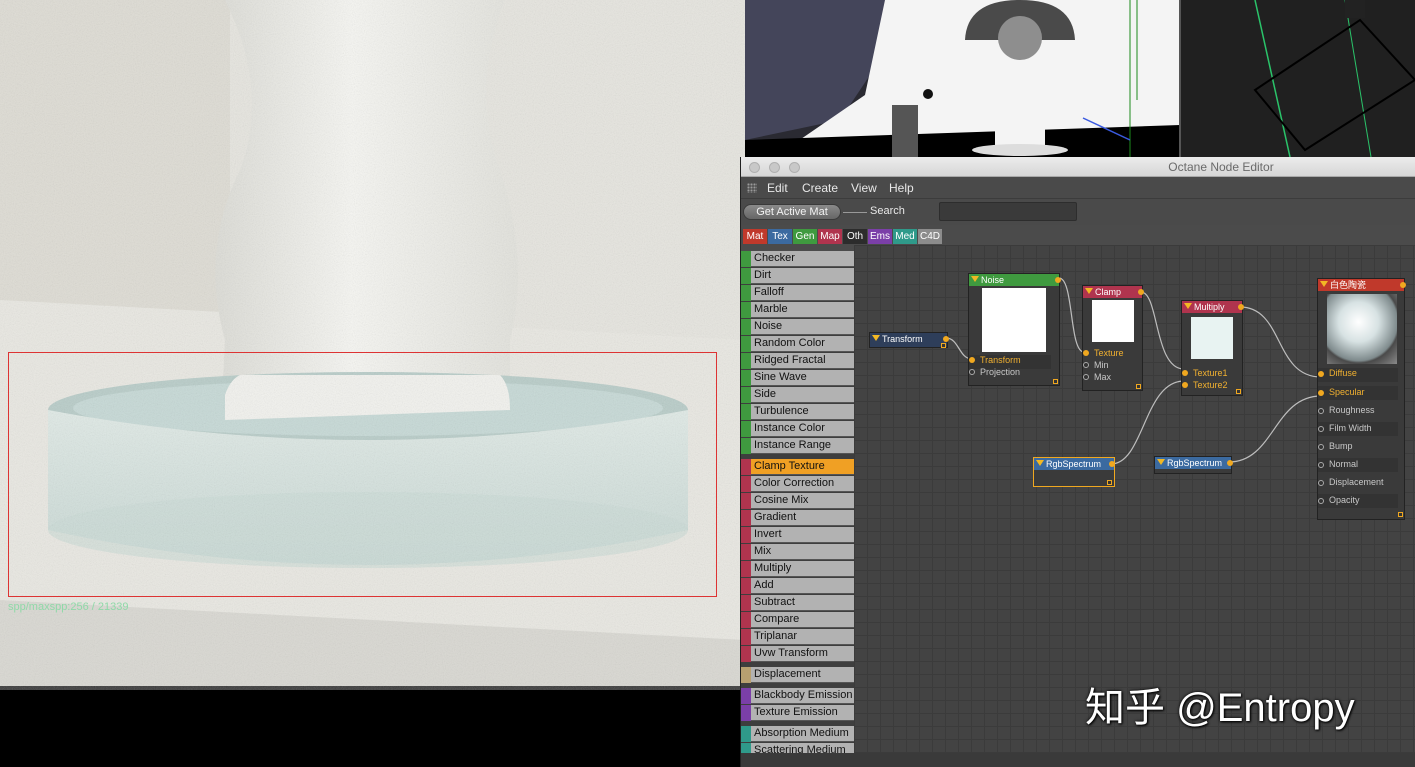  I want to click on node-rgbspectrum-1: RgbSpectrum, so click(1074, 472).